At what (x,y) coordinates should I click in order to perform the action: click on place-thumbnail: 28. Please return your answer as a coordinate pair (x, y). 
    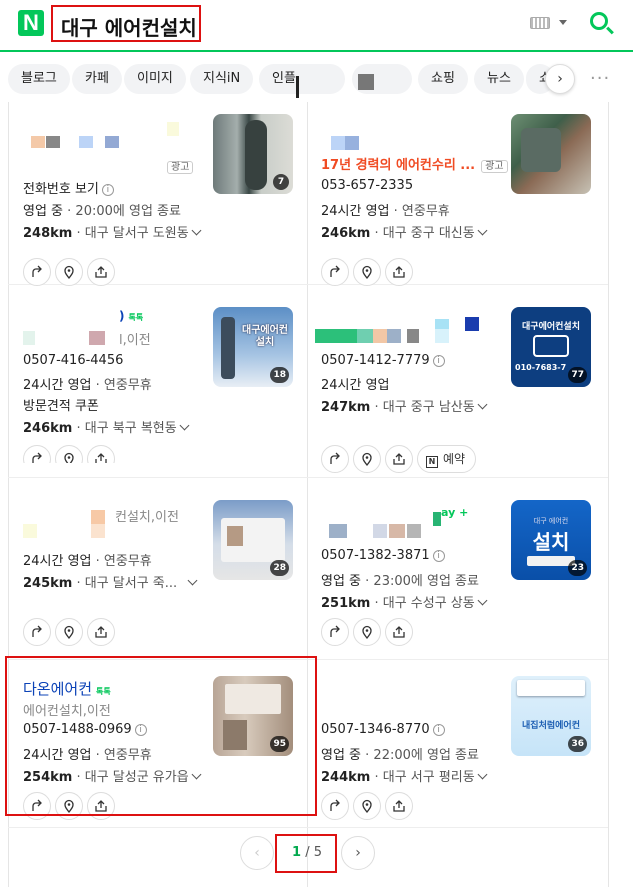
    Looking at the image, I should click on (253, 540).